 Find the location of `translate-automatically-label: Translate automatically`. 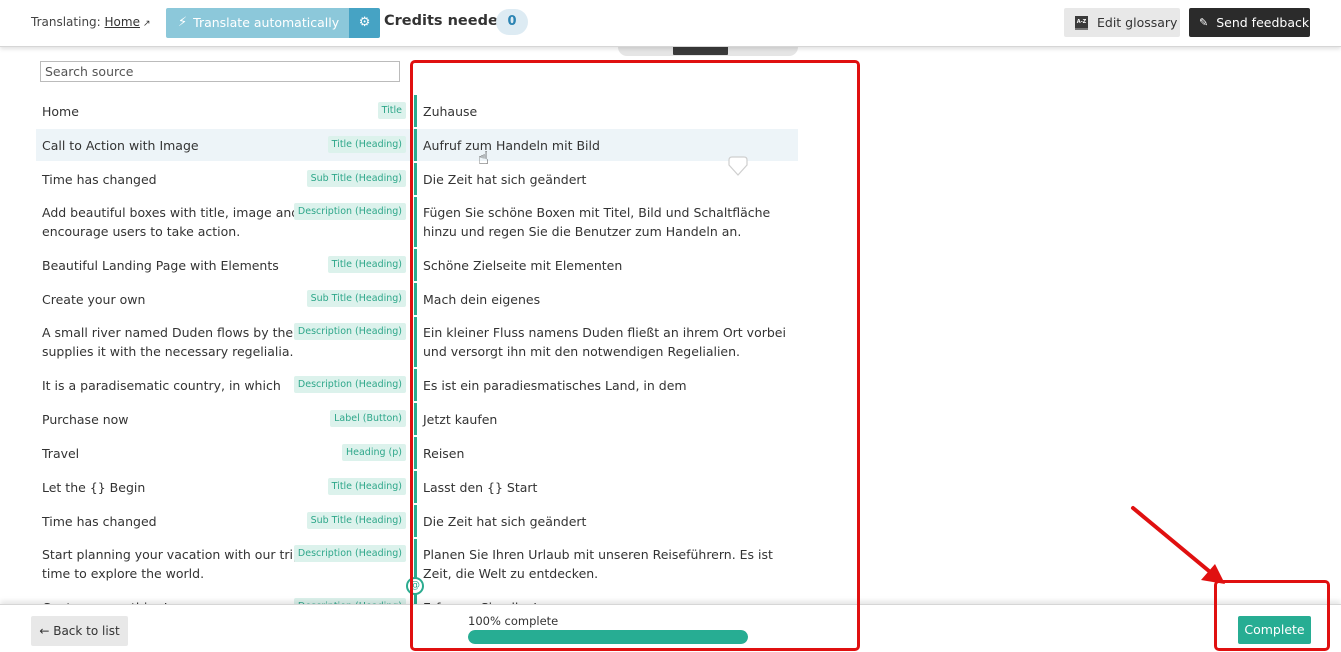

translate-automatically-label: Translate automatically is located at coordinates (266, 22).